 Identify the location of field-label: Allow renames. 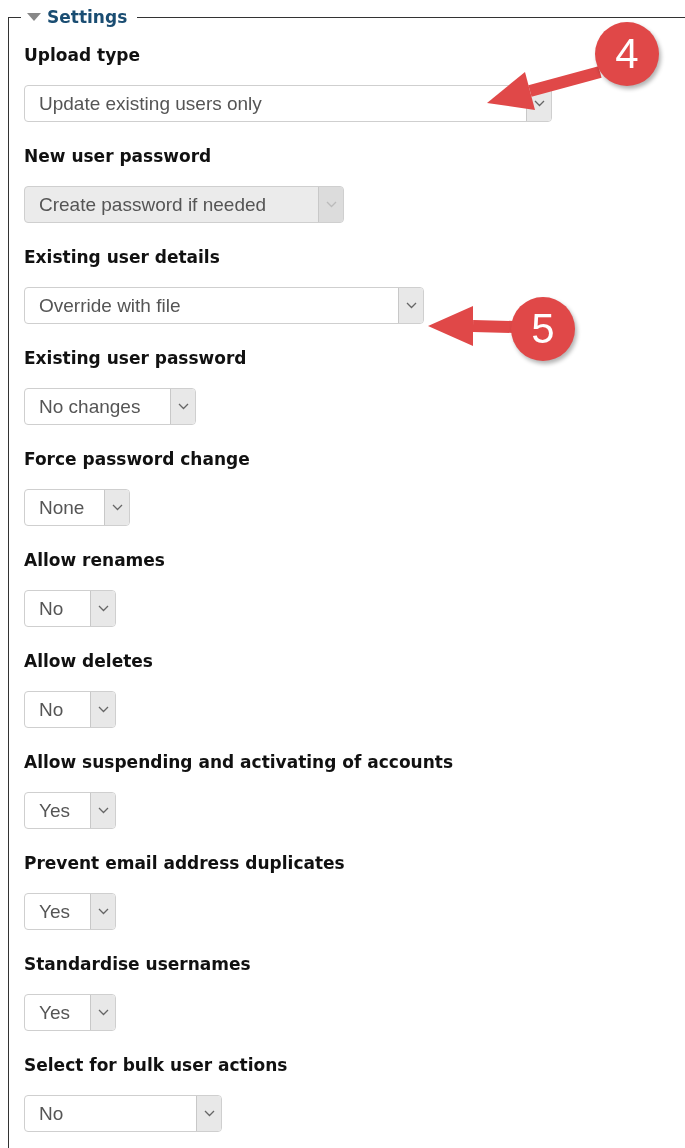
(94, 560).